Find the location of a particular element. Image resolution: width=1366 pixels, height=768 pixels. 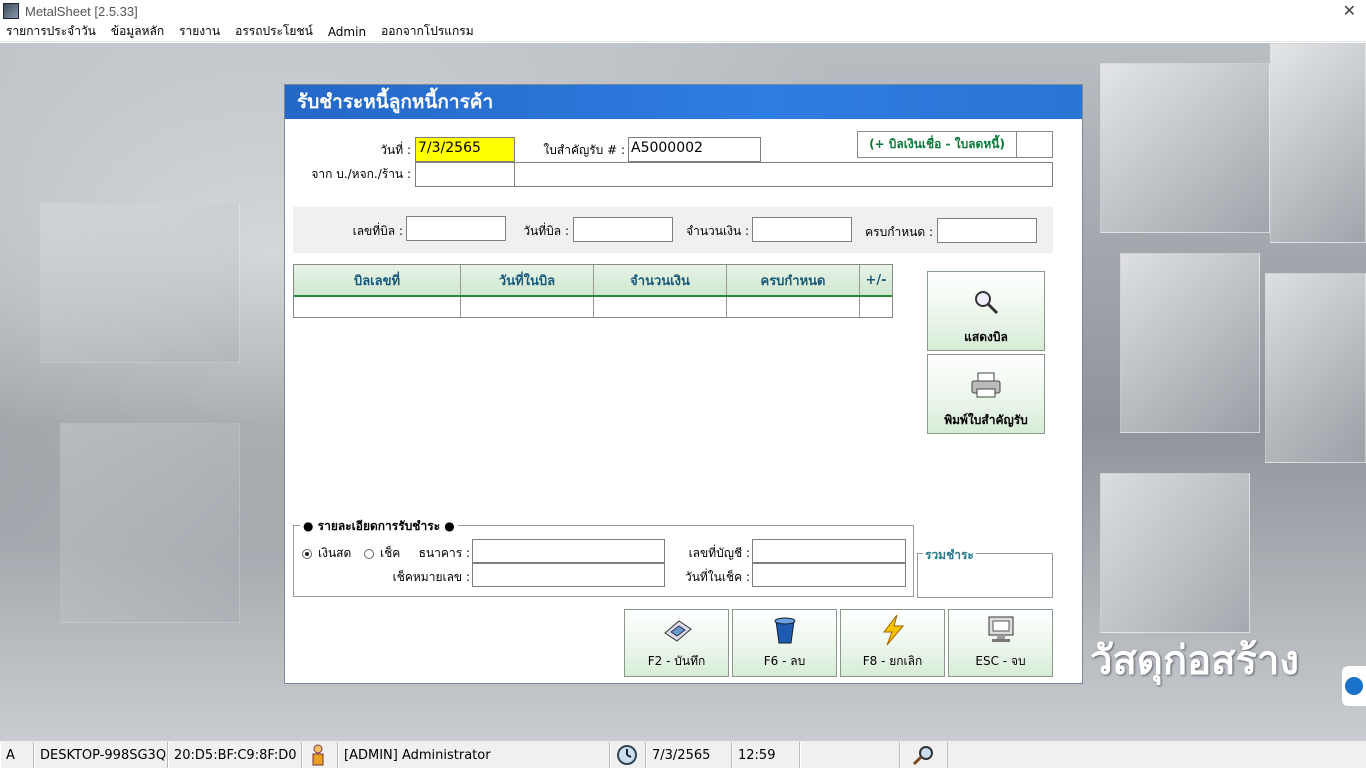

delete-label: F6 - ลบ is located at coordinates (784, 661).